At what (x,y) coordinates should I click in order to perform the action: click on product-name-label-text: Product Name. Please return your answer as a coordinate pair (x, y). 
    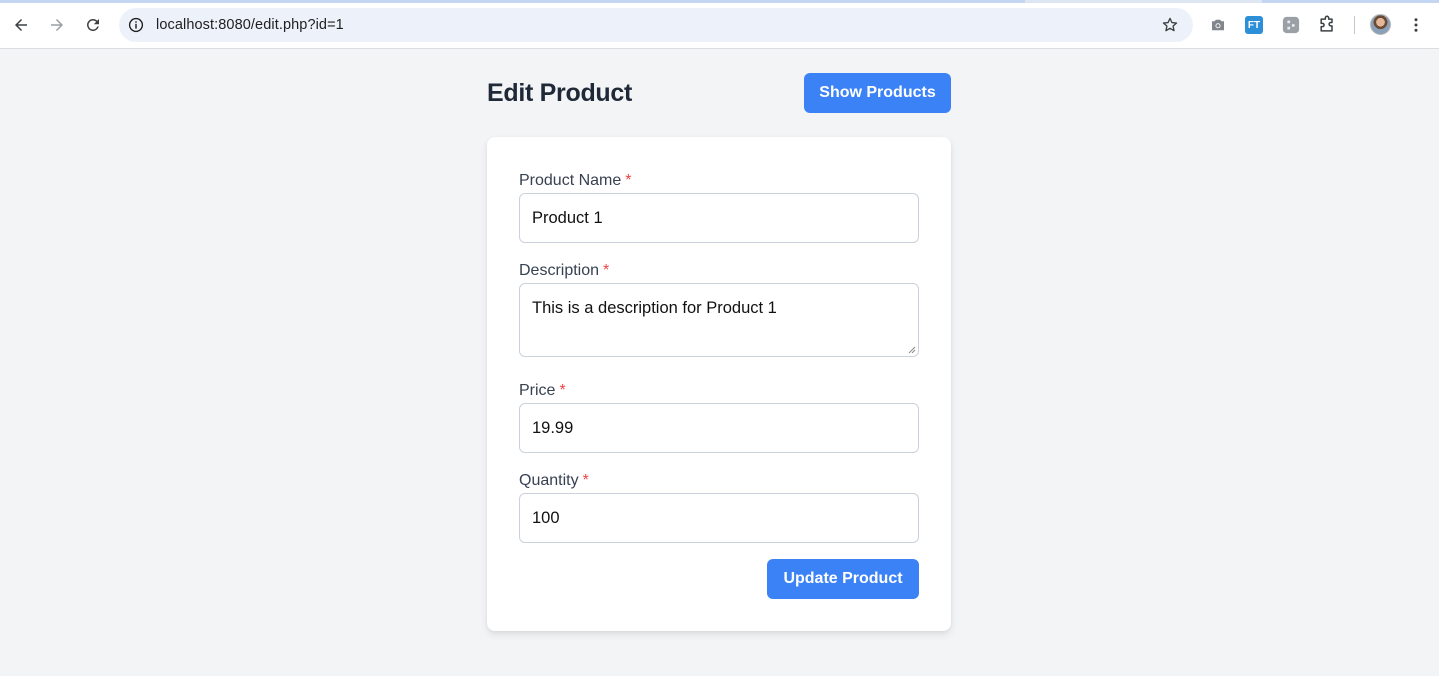
    Looking at the image, I should click on (570, 180).